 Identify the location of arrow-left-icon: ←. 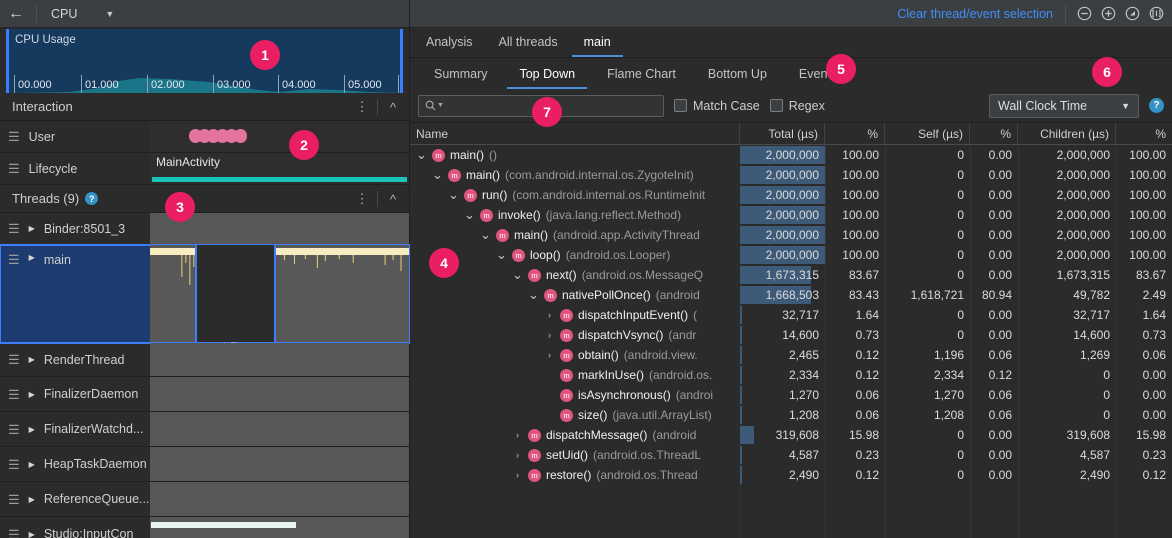
(16, 14).